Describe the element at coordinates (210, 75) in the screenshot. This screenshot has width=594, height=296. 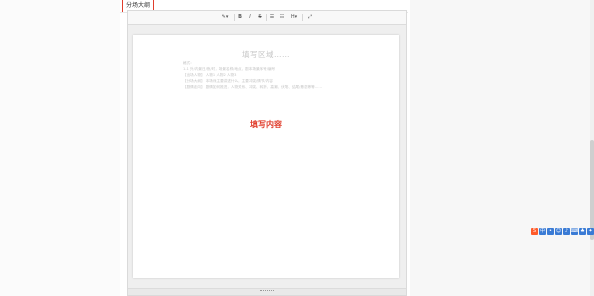
I see `format-line: 【出场人物】 人物1 人物2 人物3` at that location.